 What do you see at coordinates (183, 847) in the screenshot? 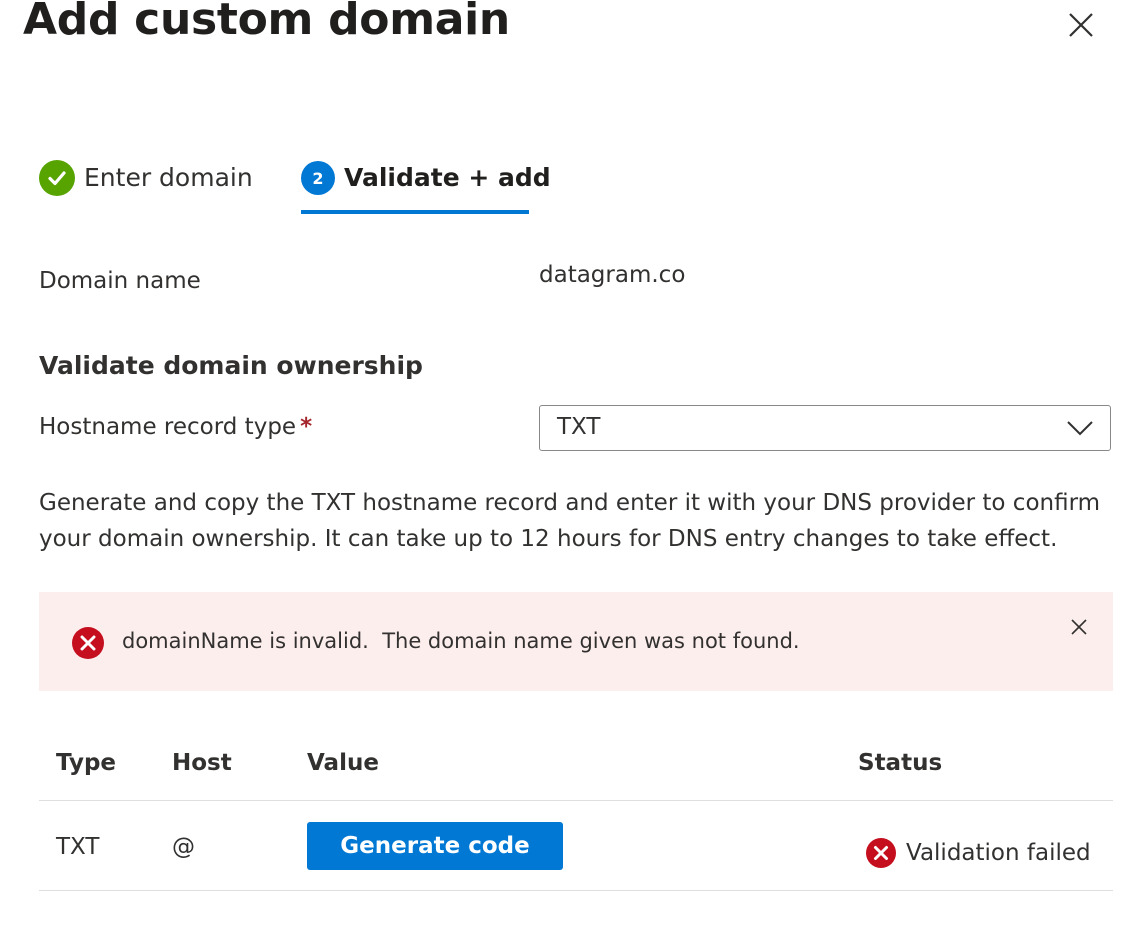
I see `record-host-cell: @` at bounding box center [183, 847].